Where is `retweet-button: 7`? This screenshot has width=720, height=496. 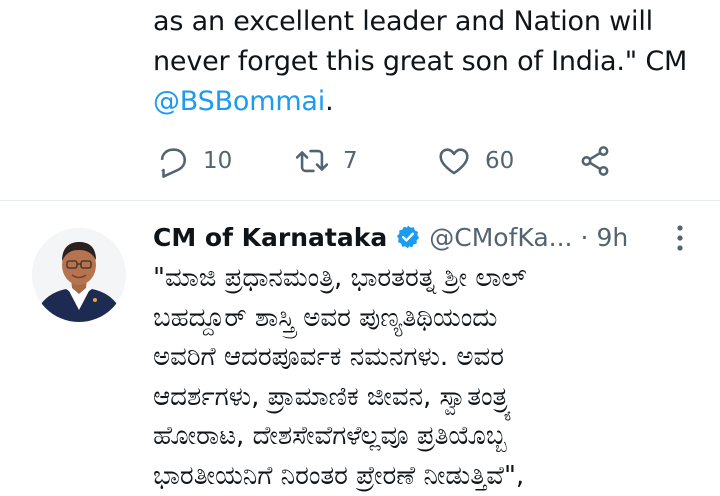
retweet-button: 7 is located at coordinates (326, 161).